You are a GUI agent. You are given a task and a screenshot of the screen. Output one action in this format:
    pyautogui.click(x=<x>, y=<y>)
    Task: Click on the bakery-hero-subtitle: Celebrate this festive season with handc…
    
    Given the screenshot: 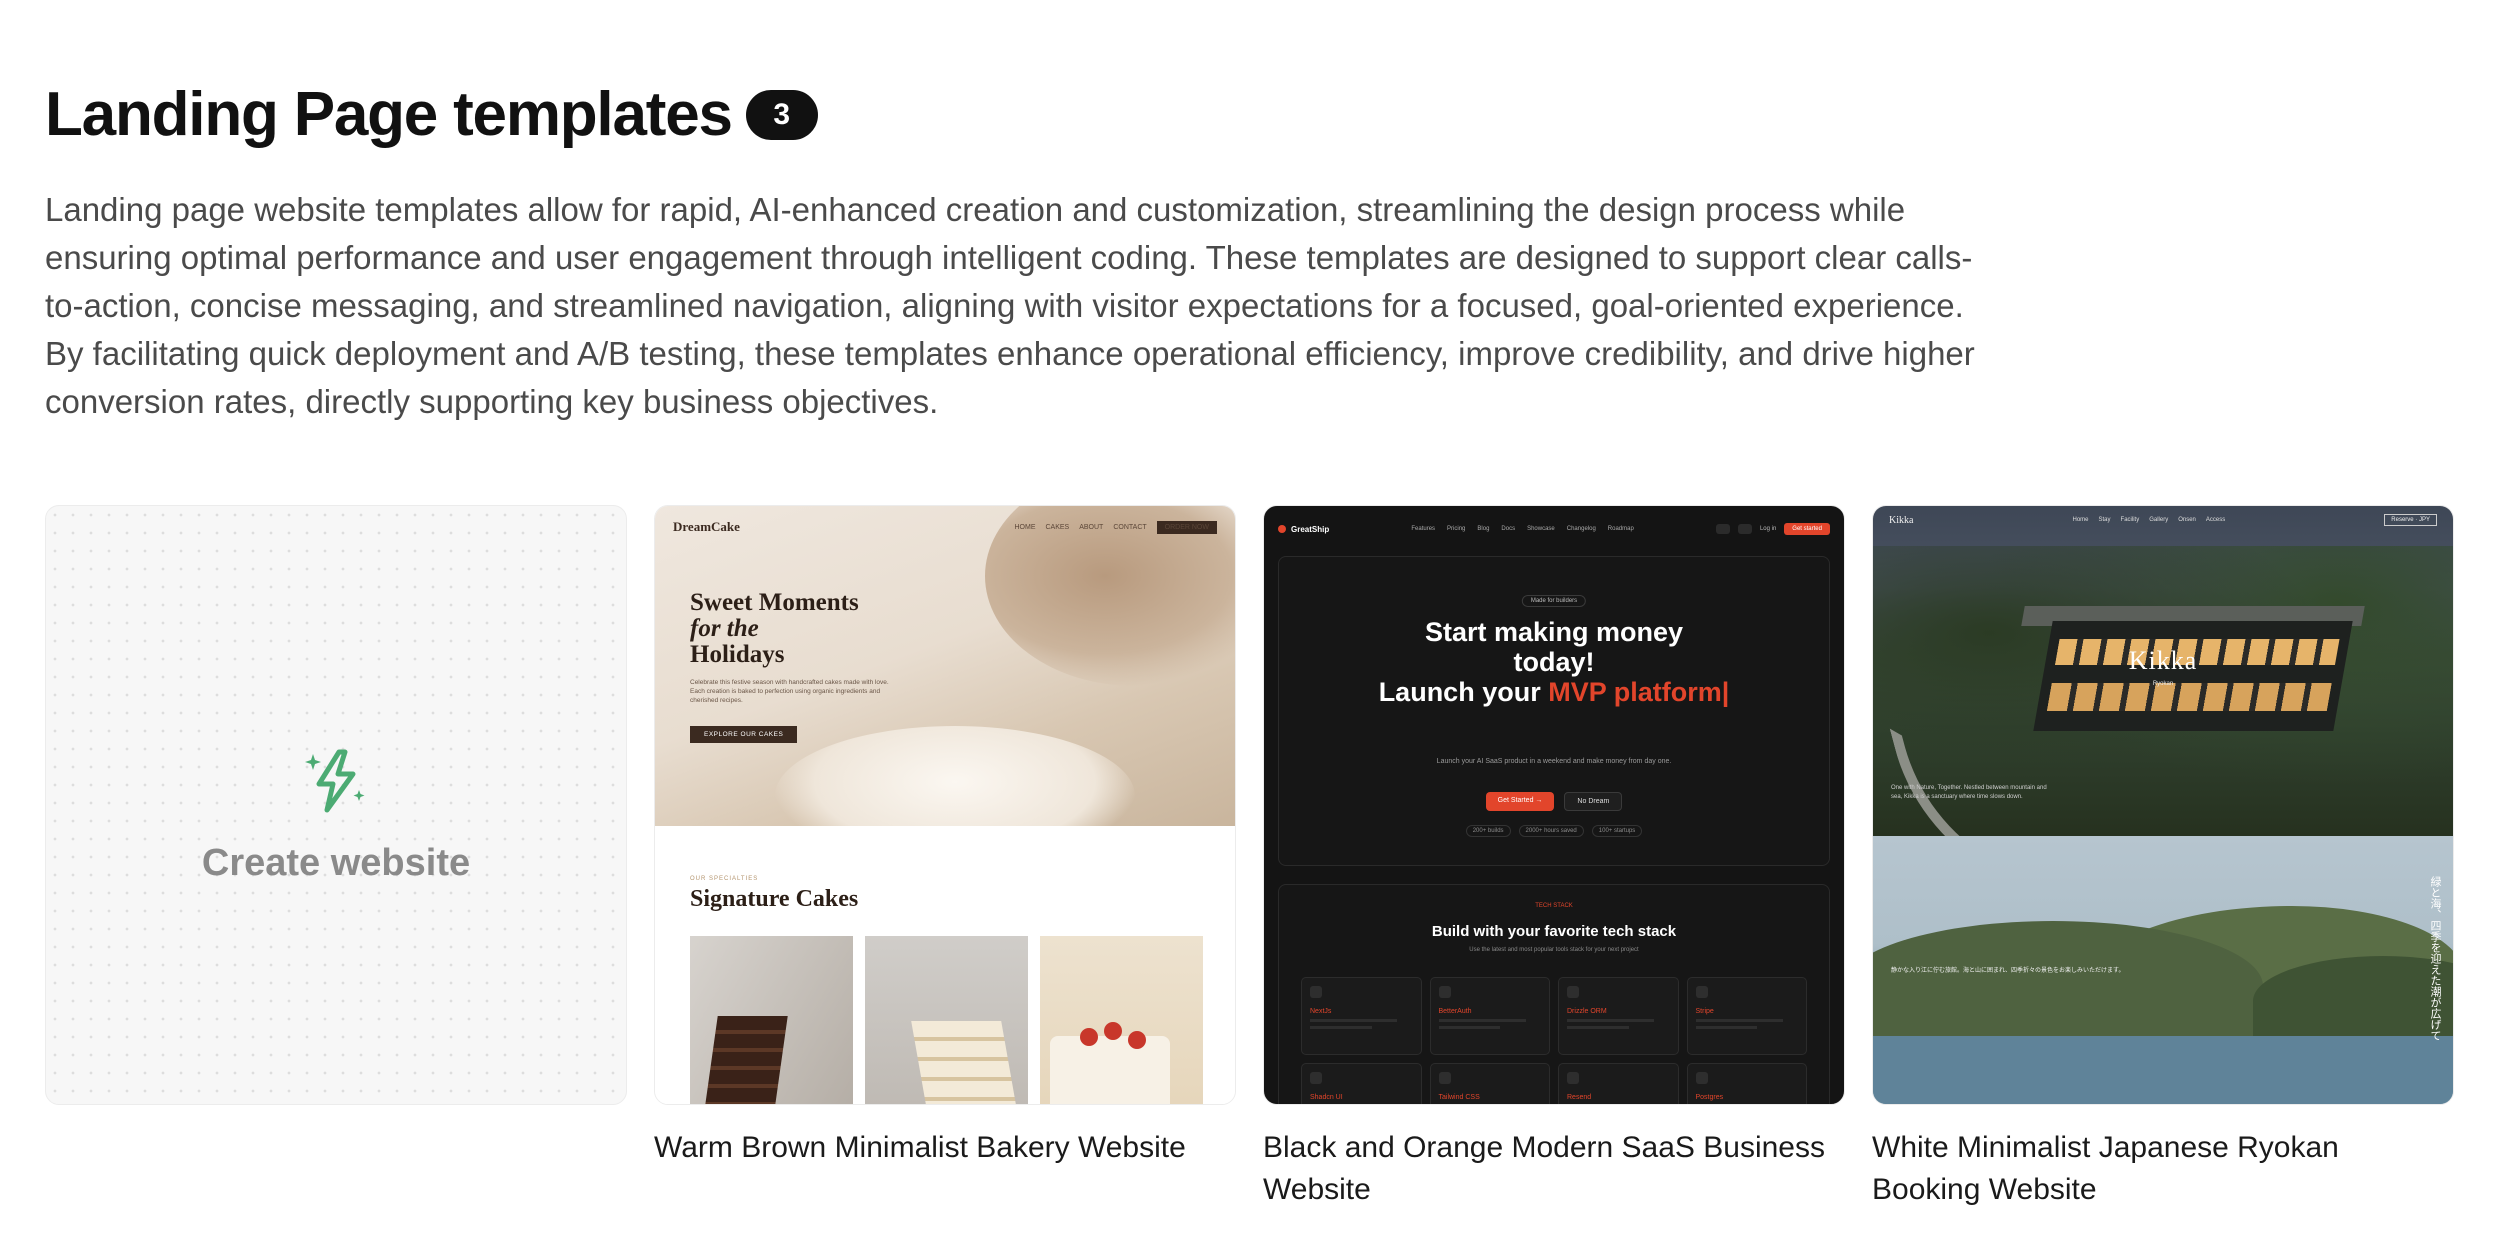 What is the action you would take?
    pyautogui.click(x=789, y=691)
    